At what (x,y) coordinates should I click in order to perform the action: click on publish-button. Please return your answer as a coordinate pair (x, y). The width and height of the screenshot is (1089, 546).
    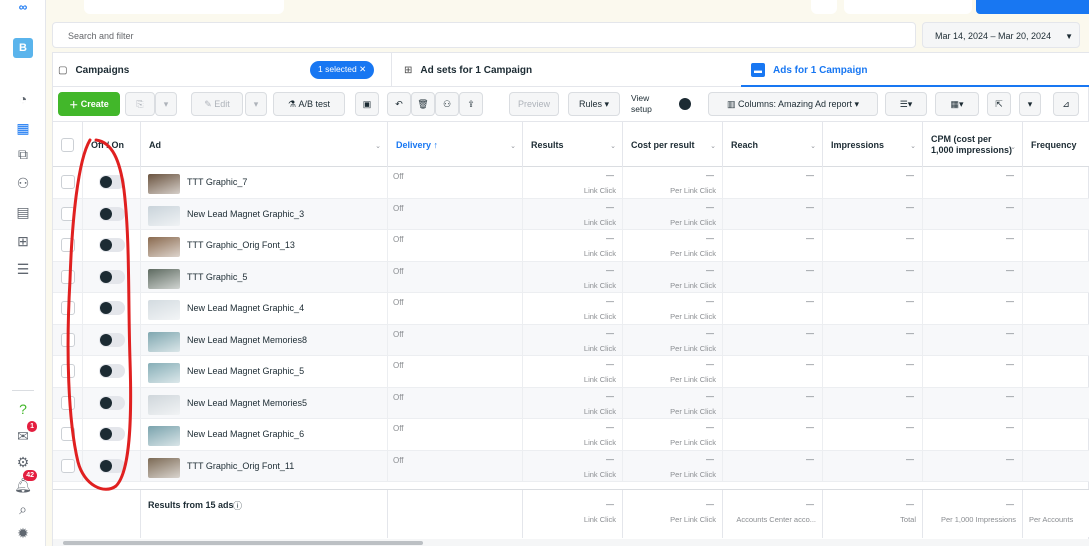
    Looking at the image, I should click on (1032, 7).